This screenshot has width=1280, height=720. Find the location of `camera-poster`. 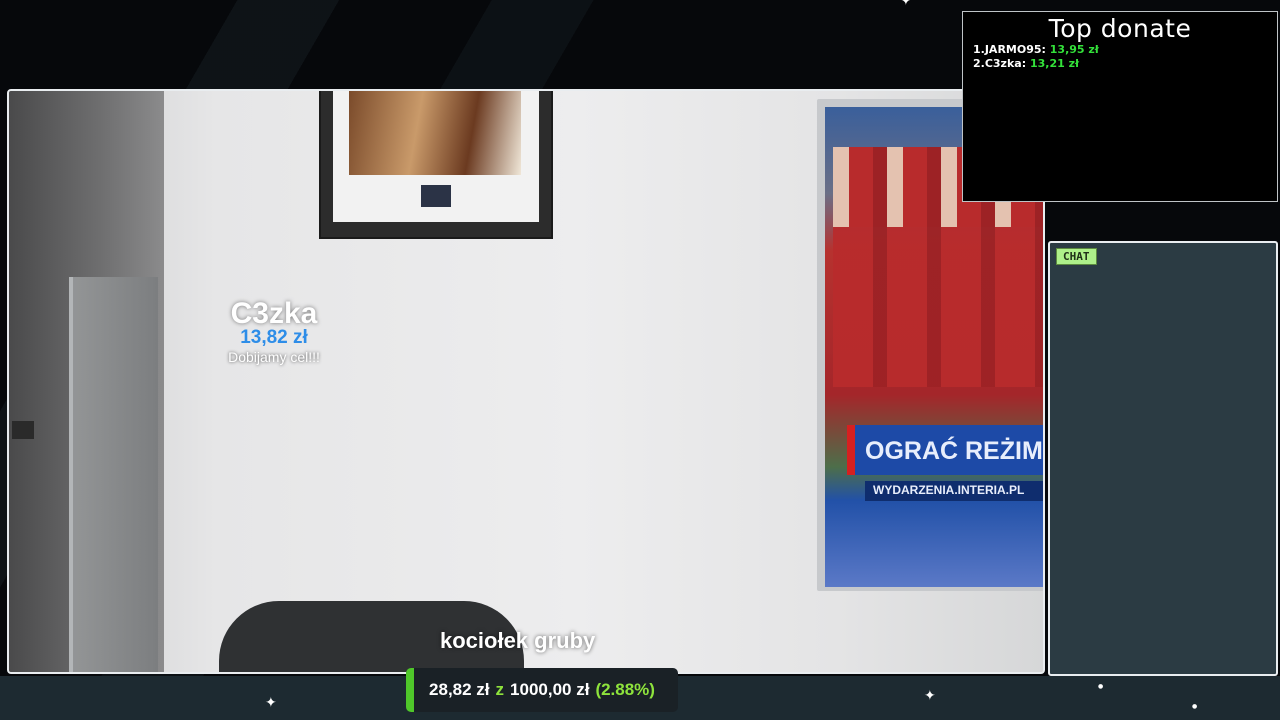

camera-poster is located at coordinates (436, 165).